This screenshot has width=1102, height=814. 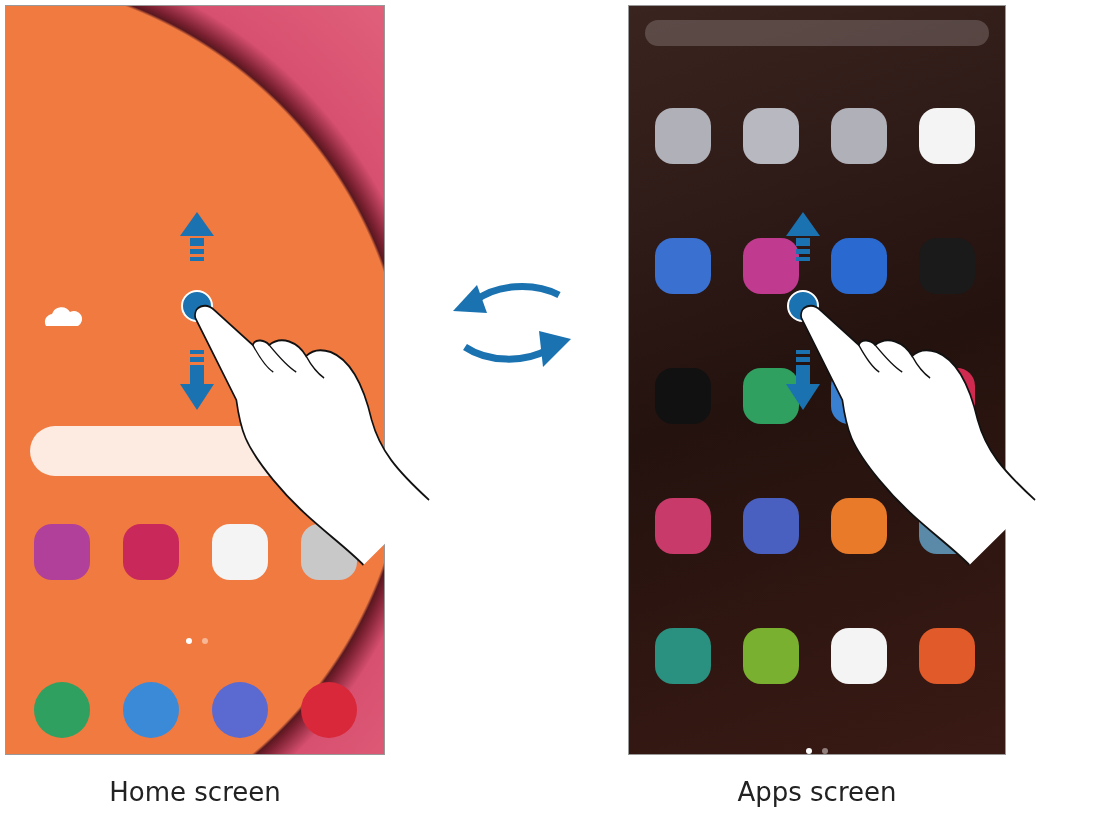 I want to click on cloud-icon, so click(x=62, y=315).